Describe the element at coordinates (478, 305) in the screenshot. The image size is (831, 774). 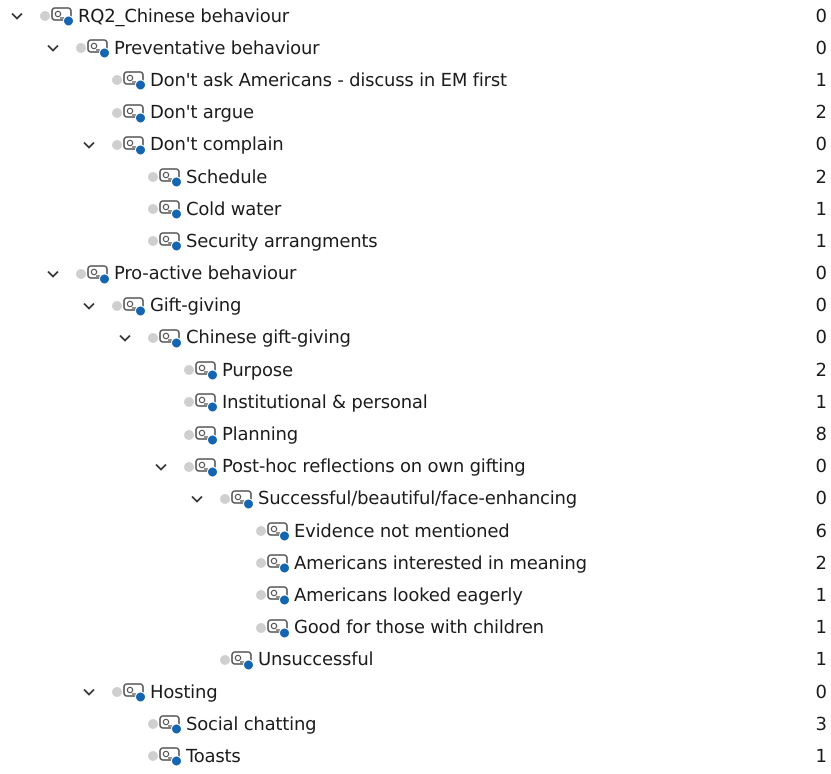
I see `code-name: Gift-giving` at that location.